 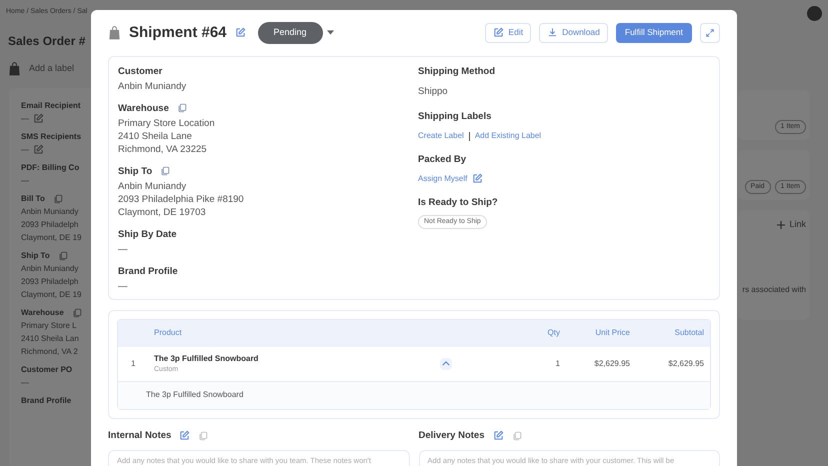 What do you see at coordinates (774, 290) in the screenshot?
I see `side-text: rs associated with` at bounding box center [774, 290].